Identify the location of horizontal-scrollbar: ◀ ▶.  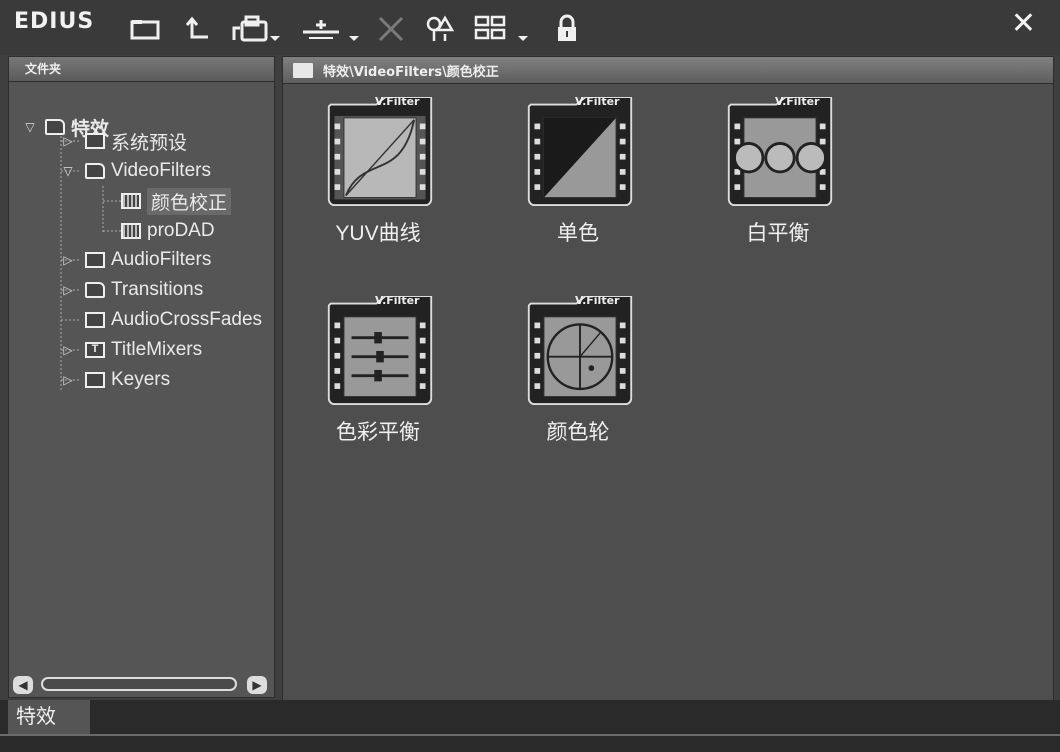
(142, 685).